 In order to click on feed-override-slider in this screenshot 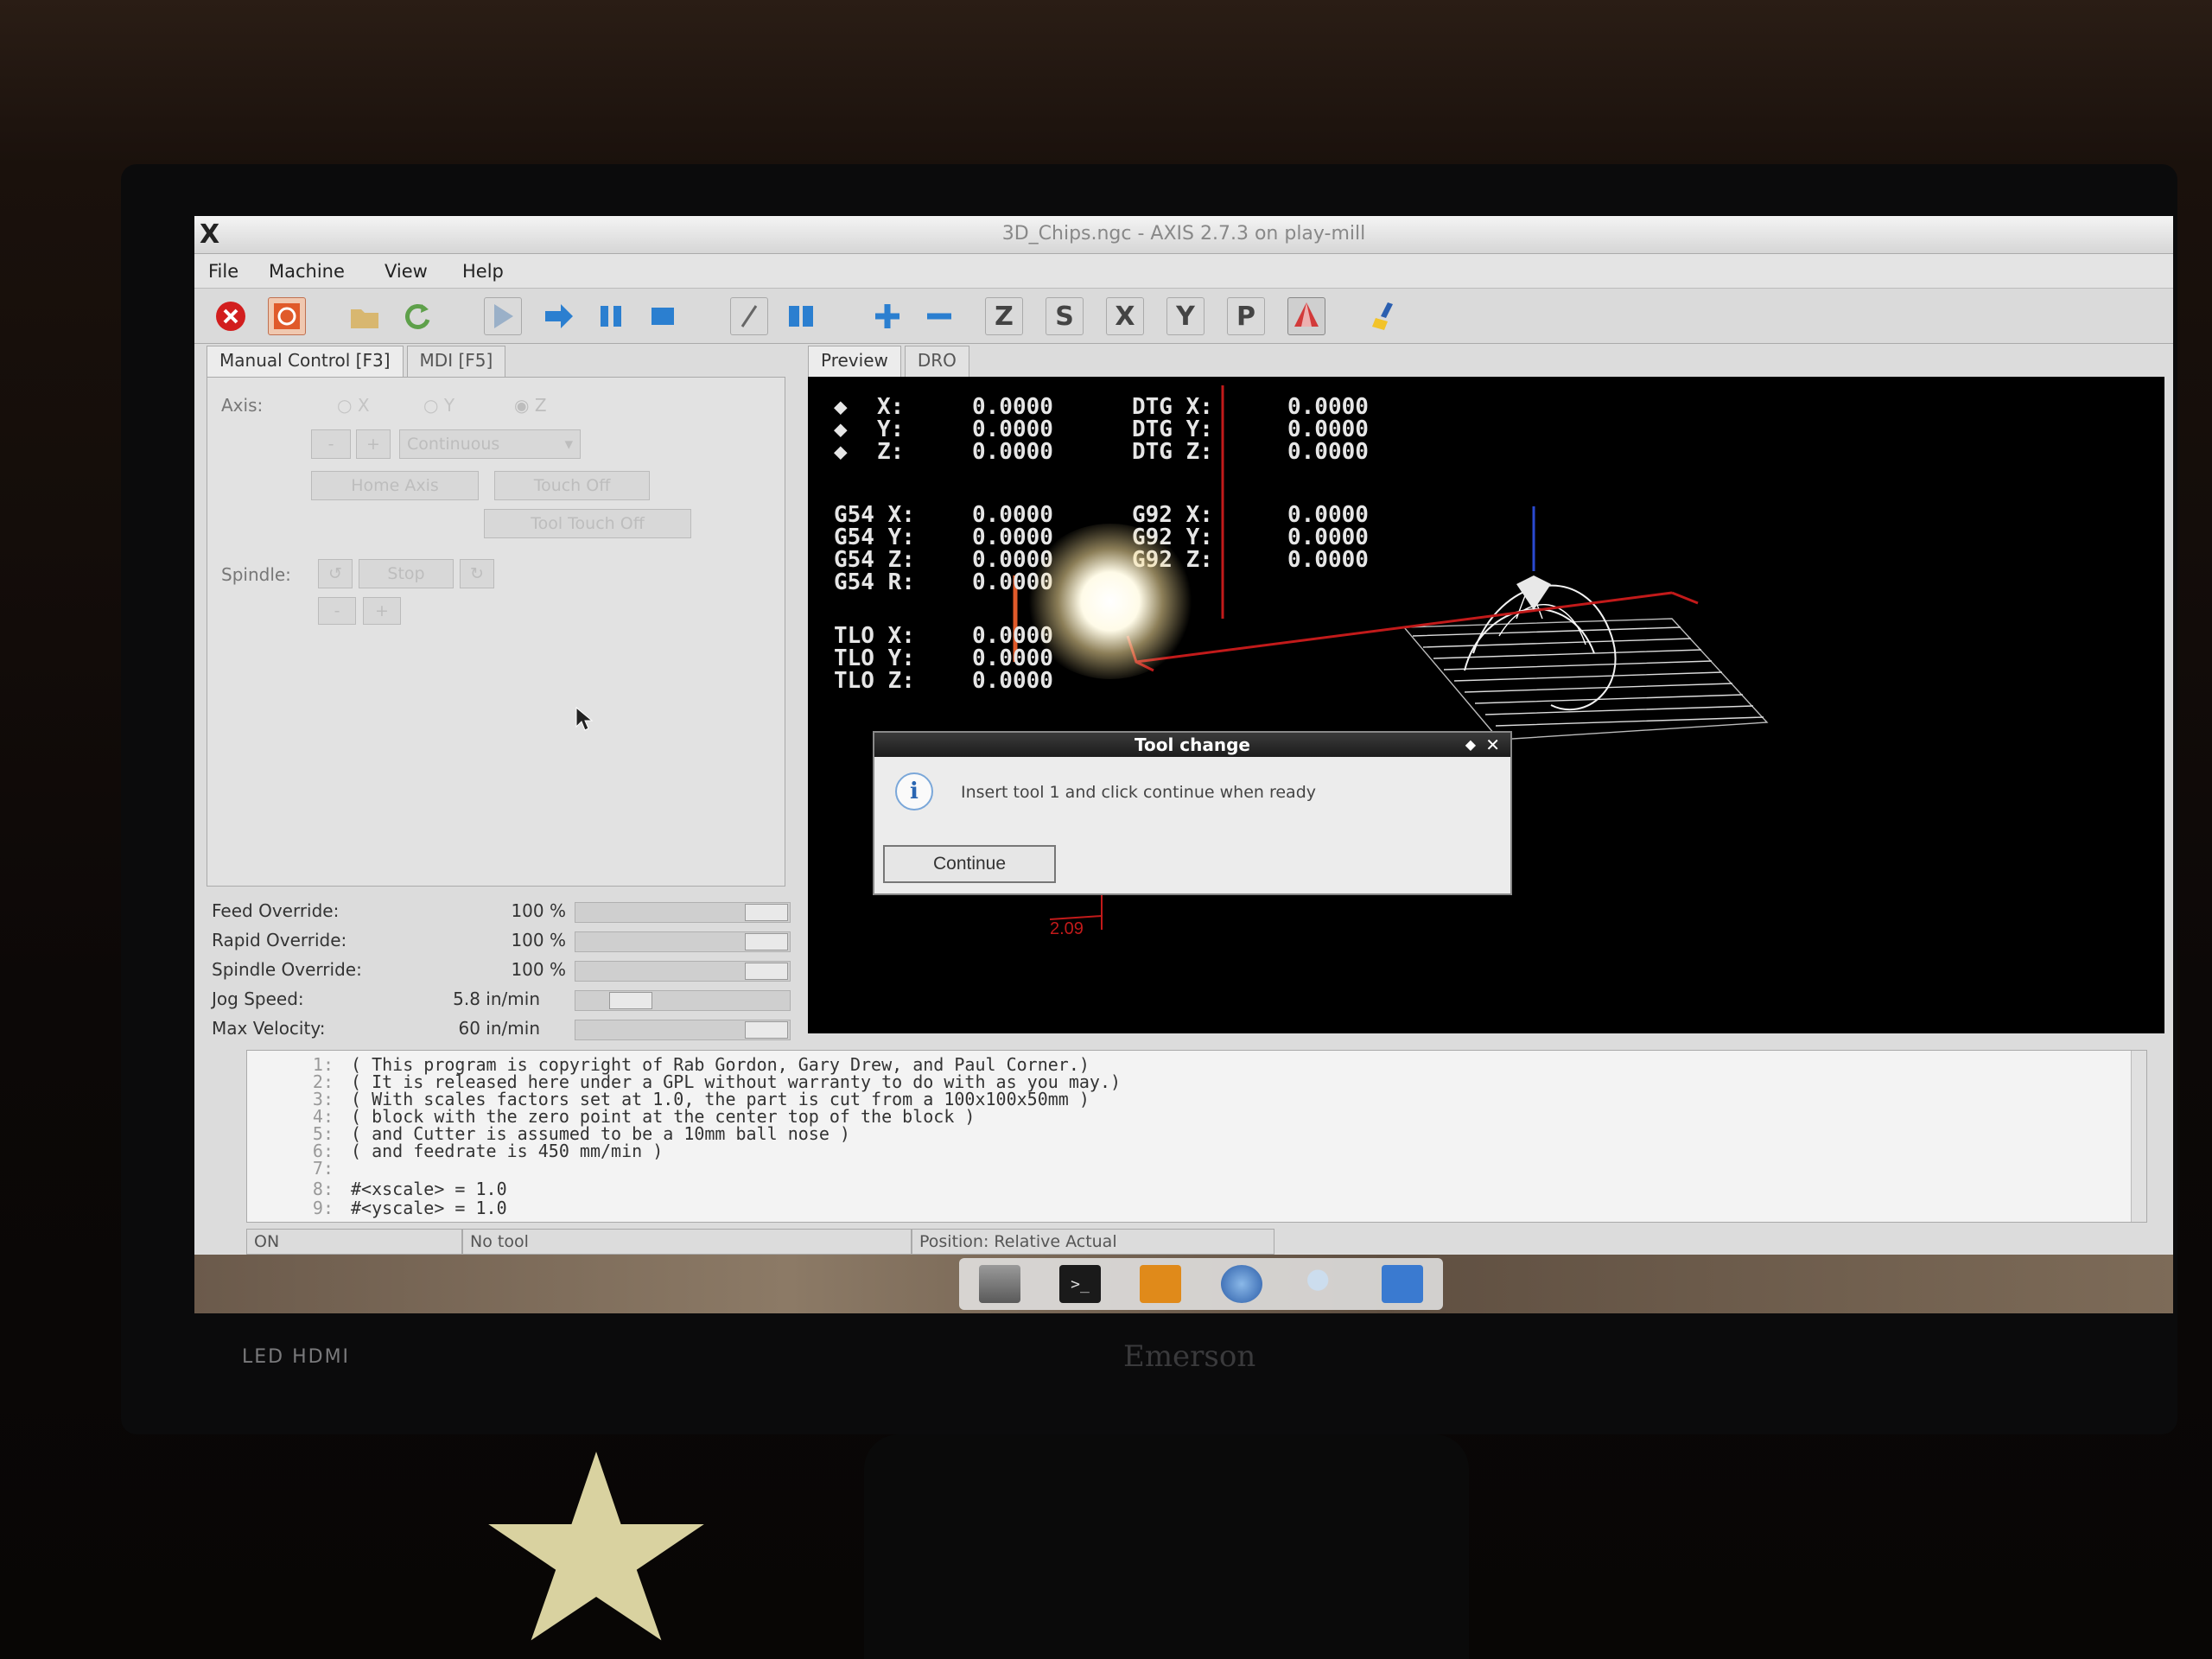, I will do `click(683, 913)`.